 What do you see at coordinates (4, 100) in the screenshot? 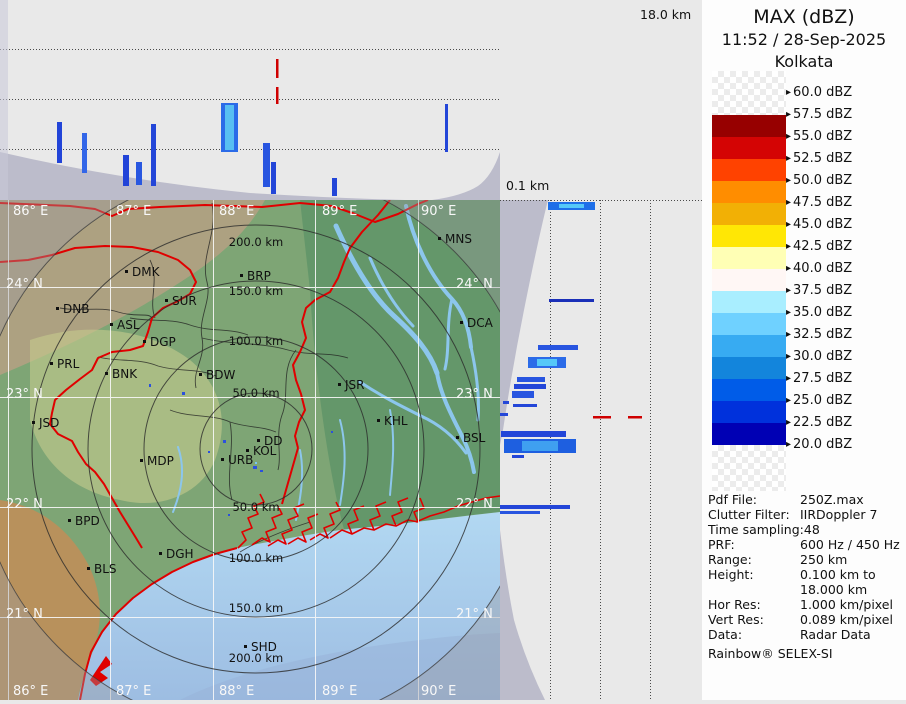
I see `edge-shade` at bounding box center [4, 100].